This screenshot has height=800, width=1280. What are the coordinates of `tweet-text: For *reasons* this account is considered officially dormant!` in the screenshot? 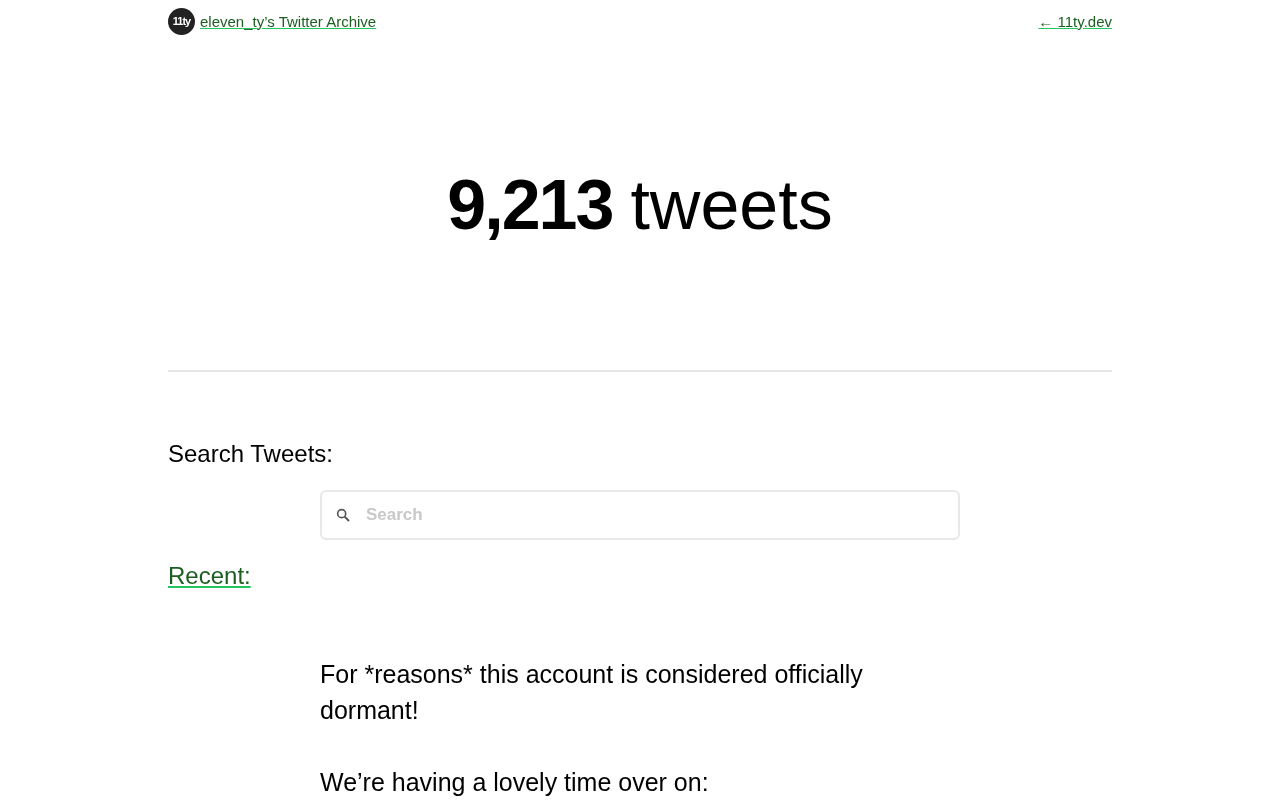 It's located at (592, 692).